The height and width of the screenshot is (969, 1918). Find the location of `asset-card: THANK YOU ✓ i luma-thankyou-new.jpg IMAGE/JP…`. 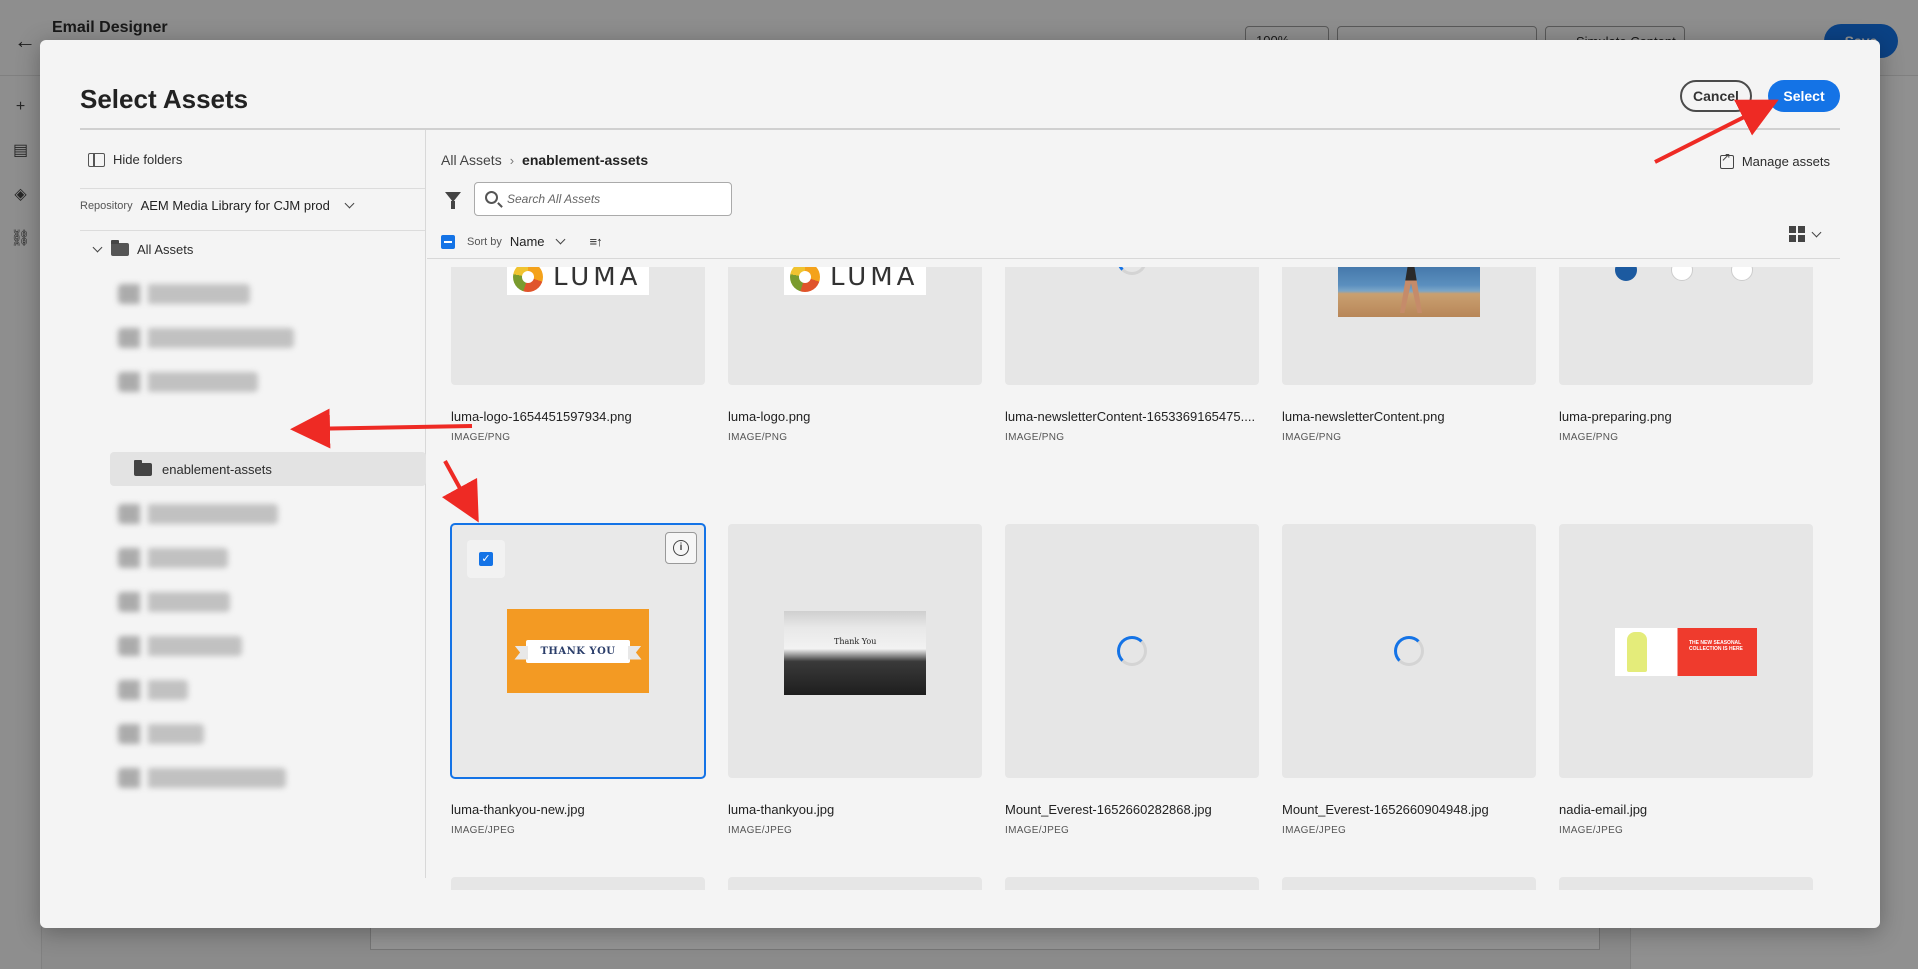

asset-card: THANK YOU ✓ i luma-thankyou-new.jpg IMAGE/JP… is located at coordinates (578, 679).